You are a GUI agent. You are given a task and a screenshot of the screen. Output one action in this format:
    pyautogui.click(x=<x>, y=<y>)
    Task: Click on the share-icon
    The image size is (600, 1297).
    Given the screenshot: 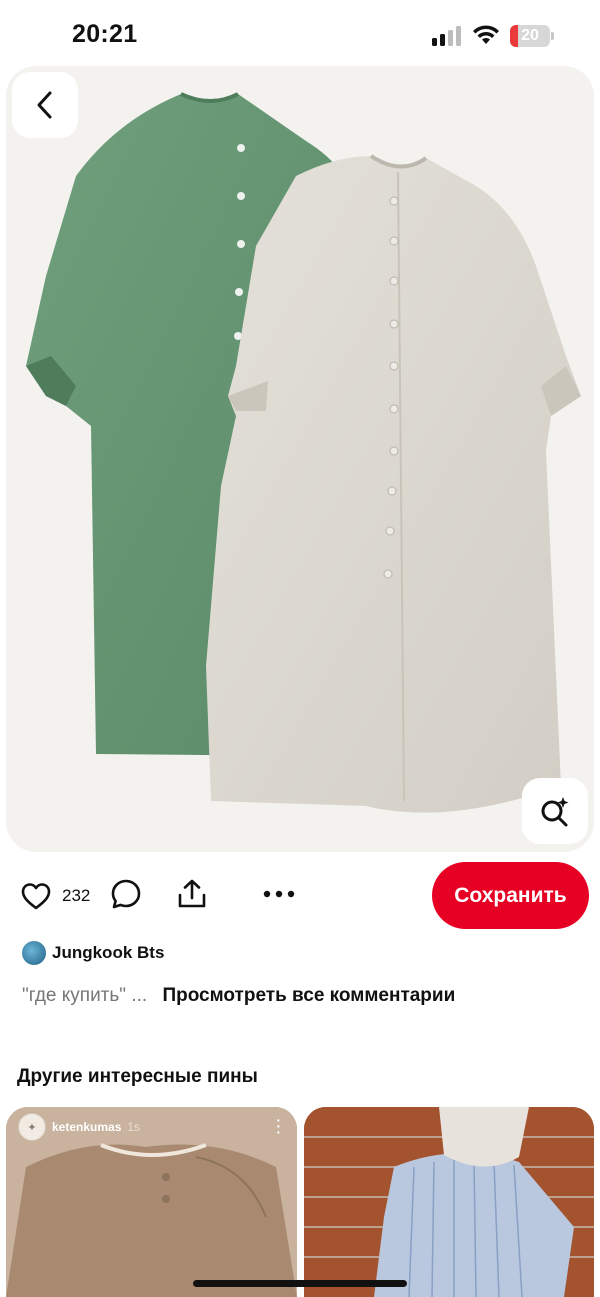 What is the action you would take?
    pyautogui.click(x=192, y=893)
    